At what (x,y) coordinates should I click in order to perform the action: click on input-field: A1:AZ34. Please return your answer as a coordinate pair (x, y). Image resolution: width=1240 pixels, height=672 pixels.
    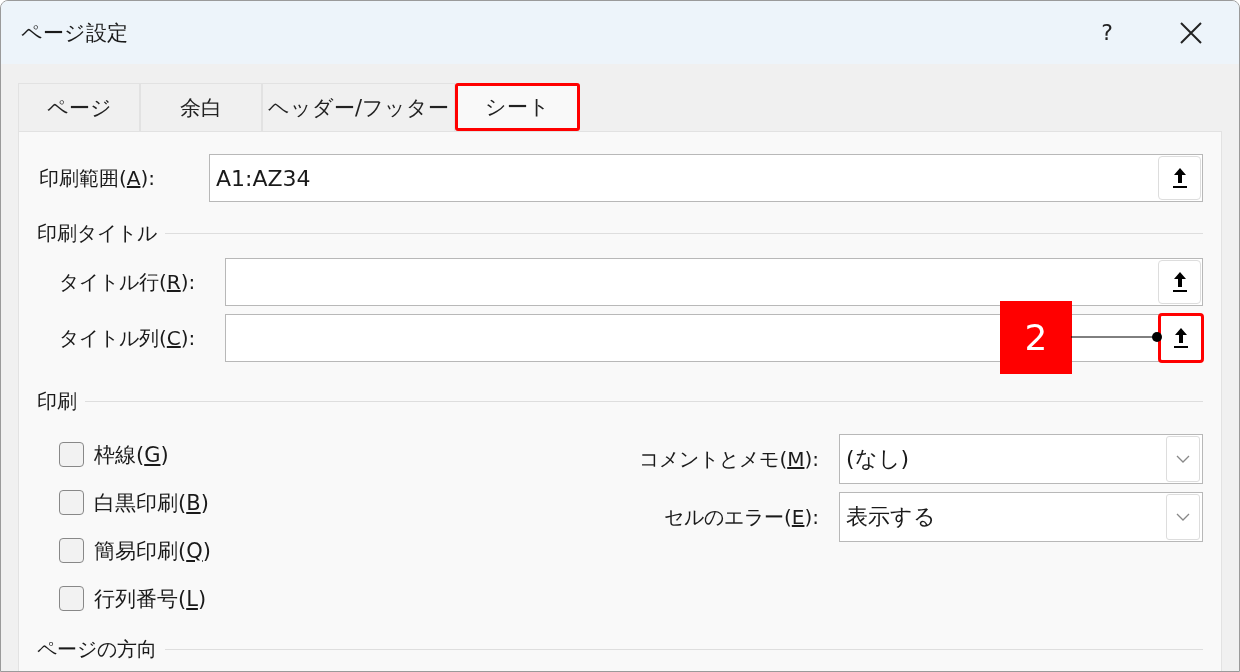
    Looking at the image, I should click on (706, 178).